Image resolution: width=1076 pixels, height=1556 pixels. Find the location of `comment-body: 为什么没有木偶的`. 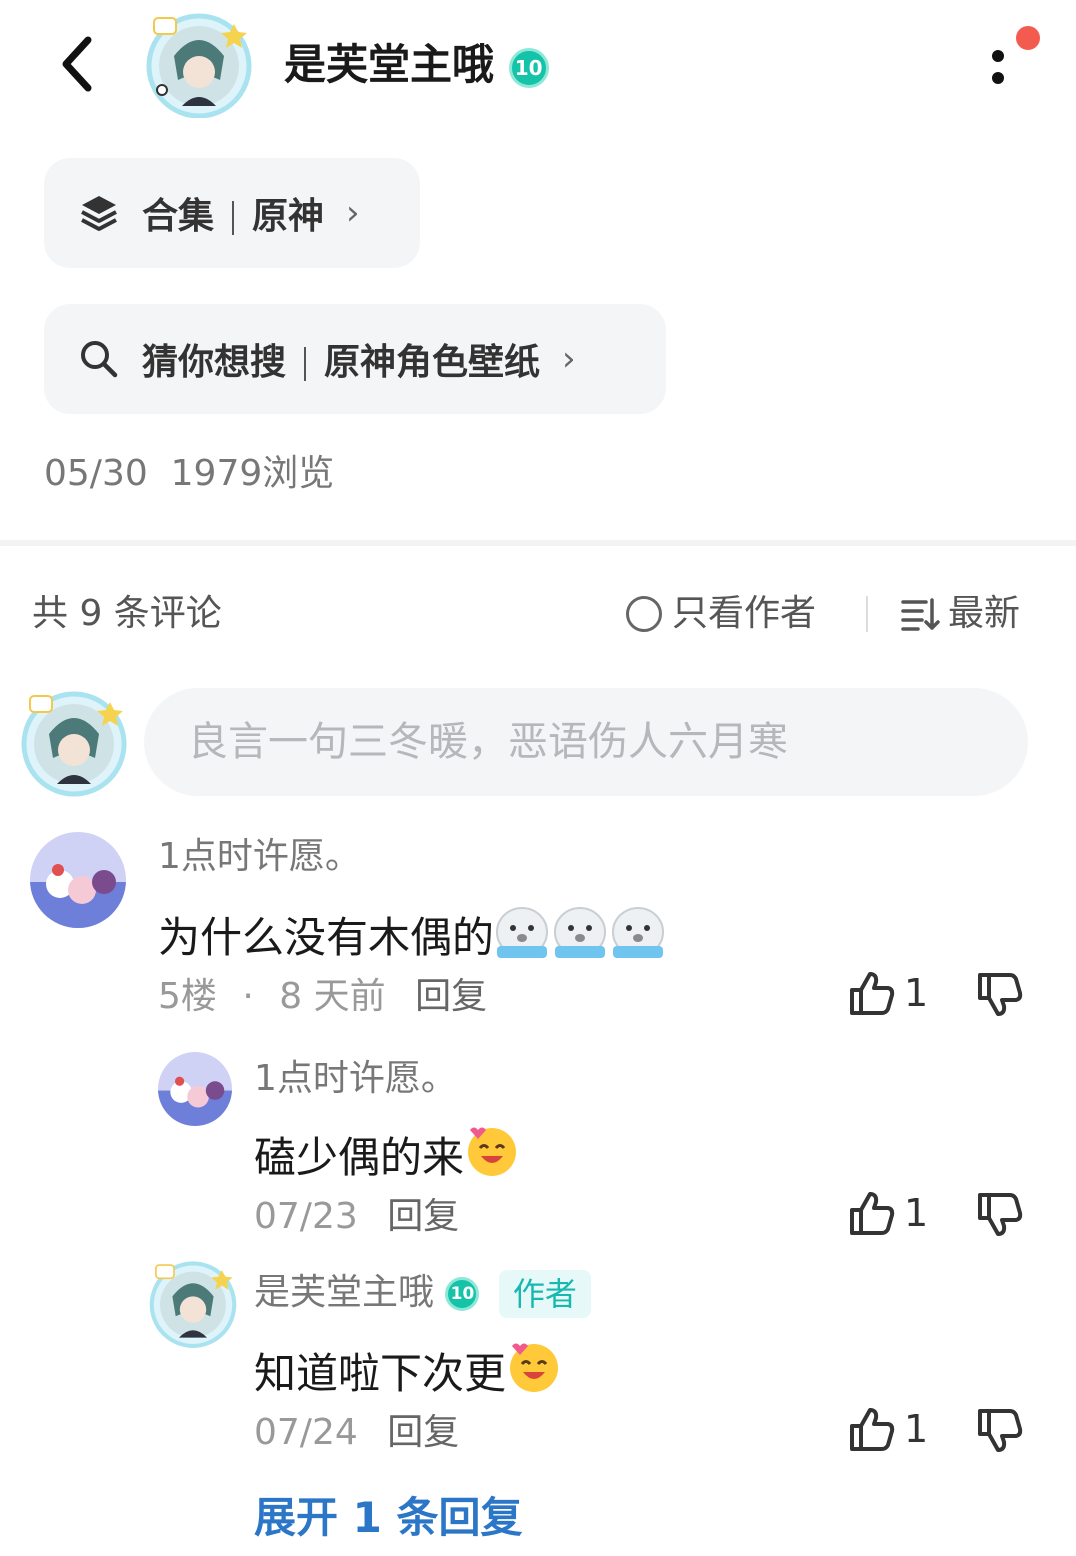

comment-body: 为什么没有木偶的 is located at coordinates (326, 937).